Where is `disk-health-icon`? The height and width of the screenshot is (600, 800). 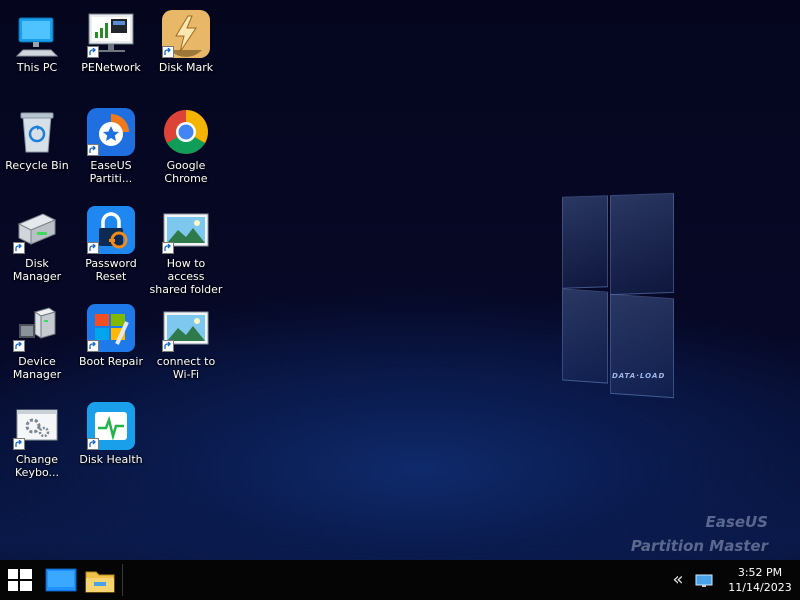
disk-health-icon is located at coordinates (111, 426).